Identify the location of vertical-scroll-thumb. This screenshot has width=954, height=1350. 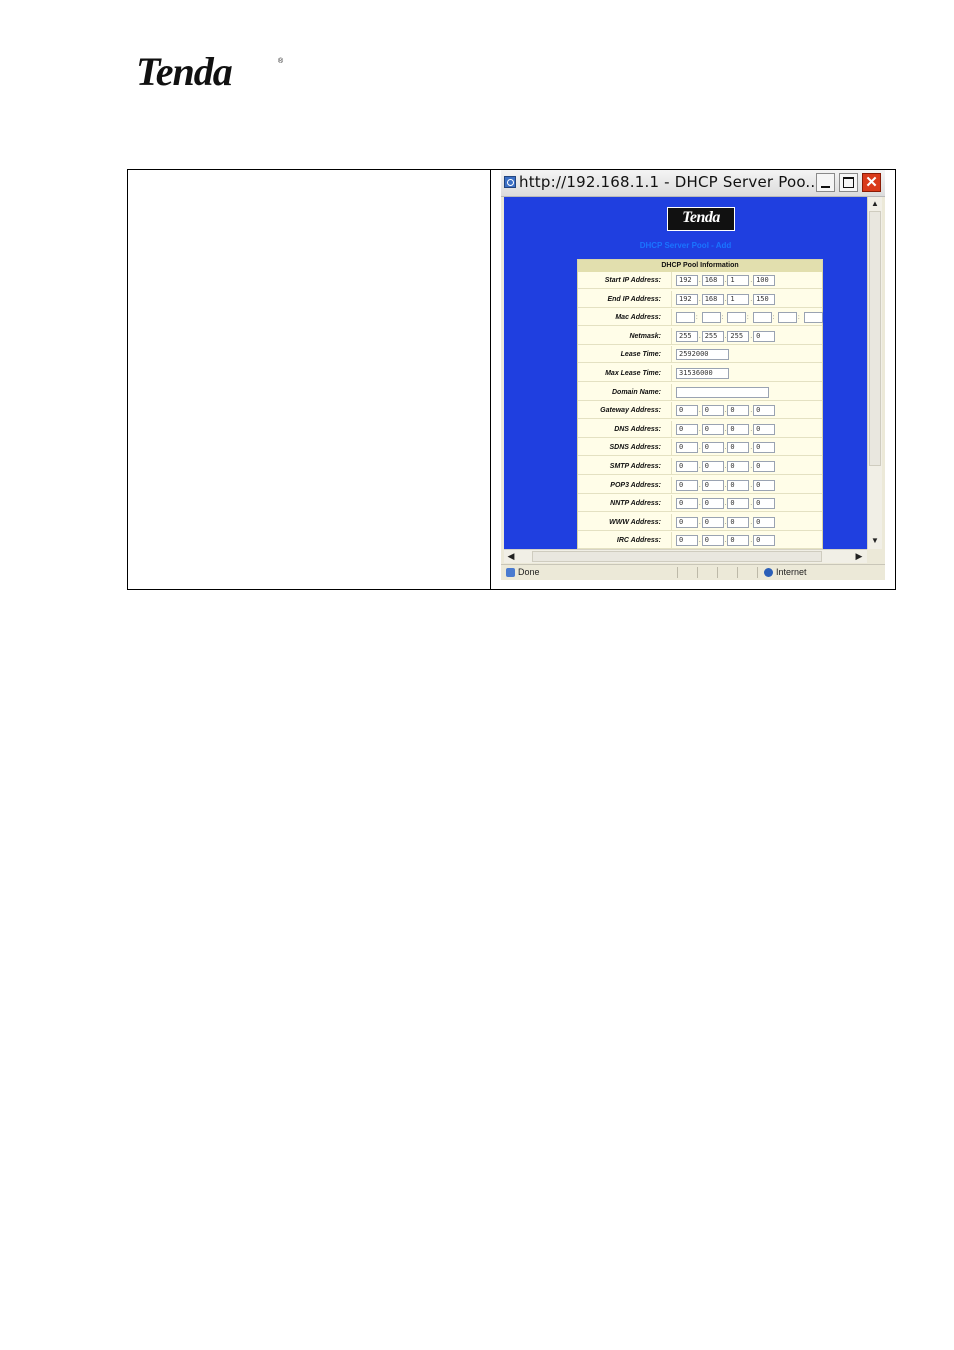
(875, 338).